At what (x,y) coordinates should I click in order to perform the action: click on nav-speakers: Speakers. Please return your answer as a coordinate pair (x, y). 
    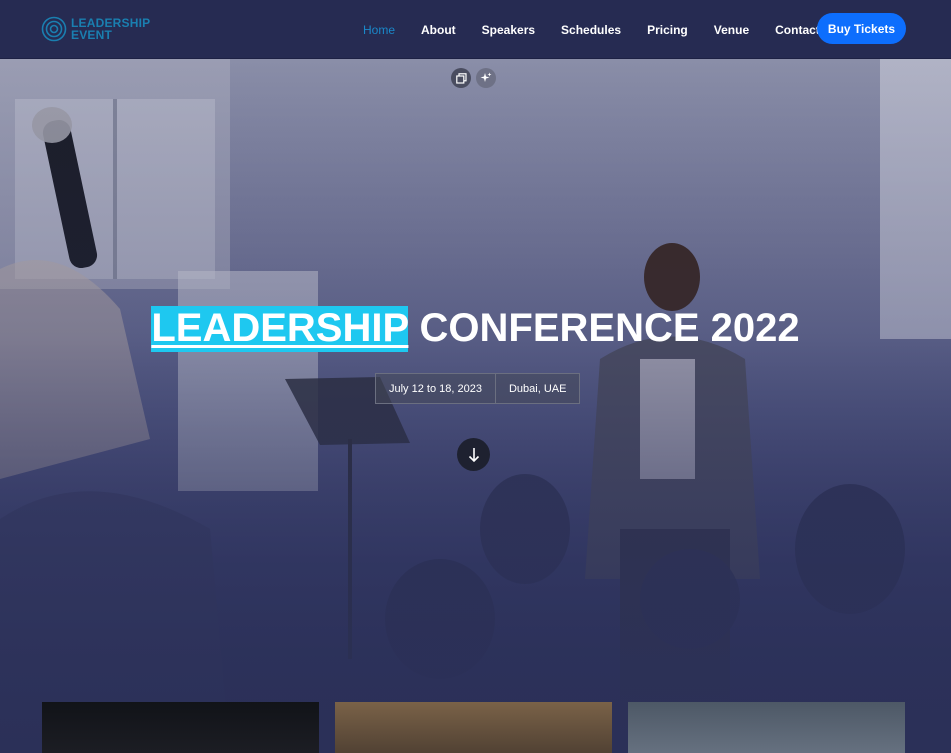
    Looking at the image, I should click on (508, 30).